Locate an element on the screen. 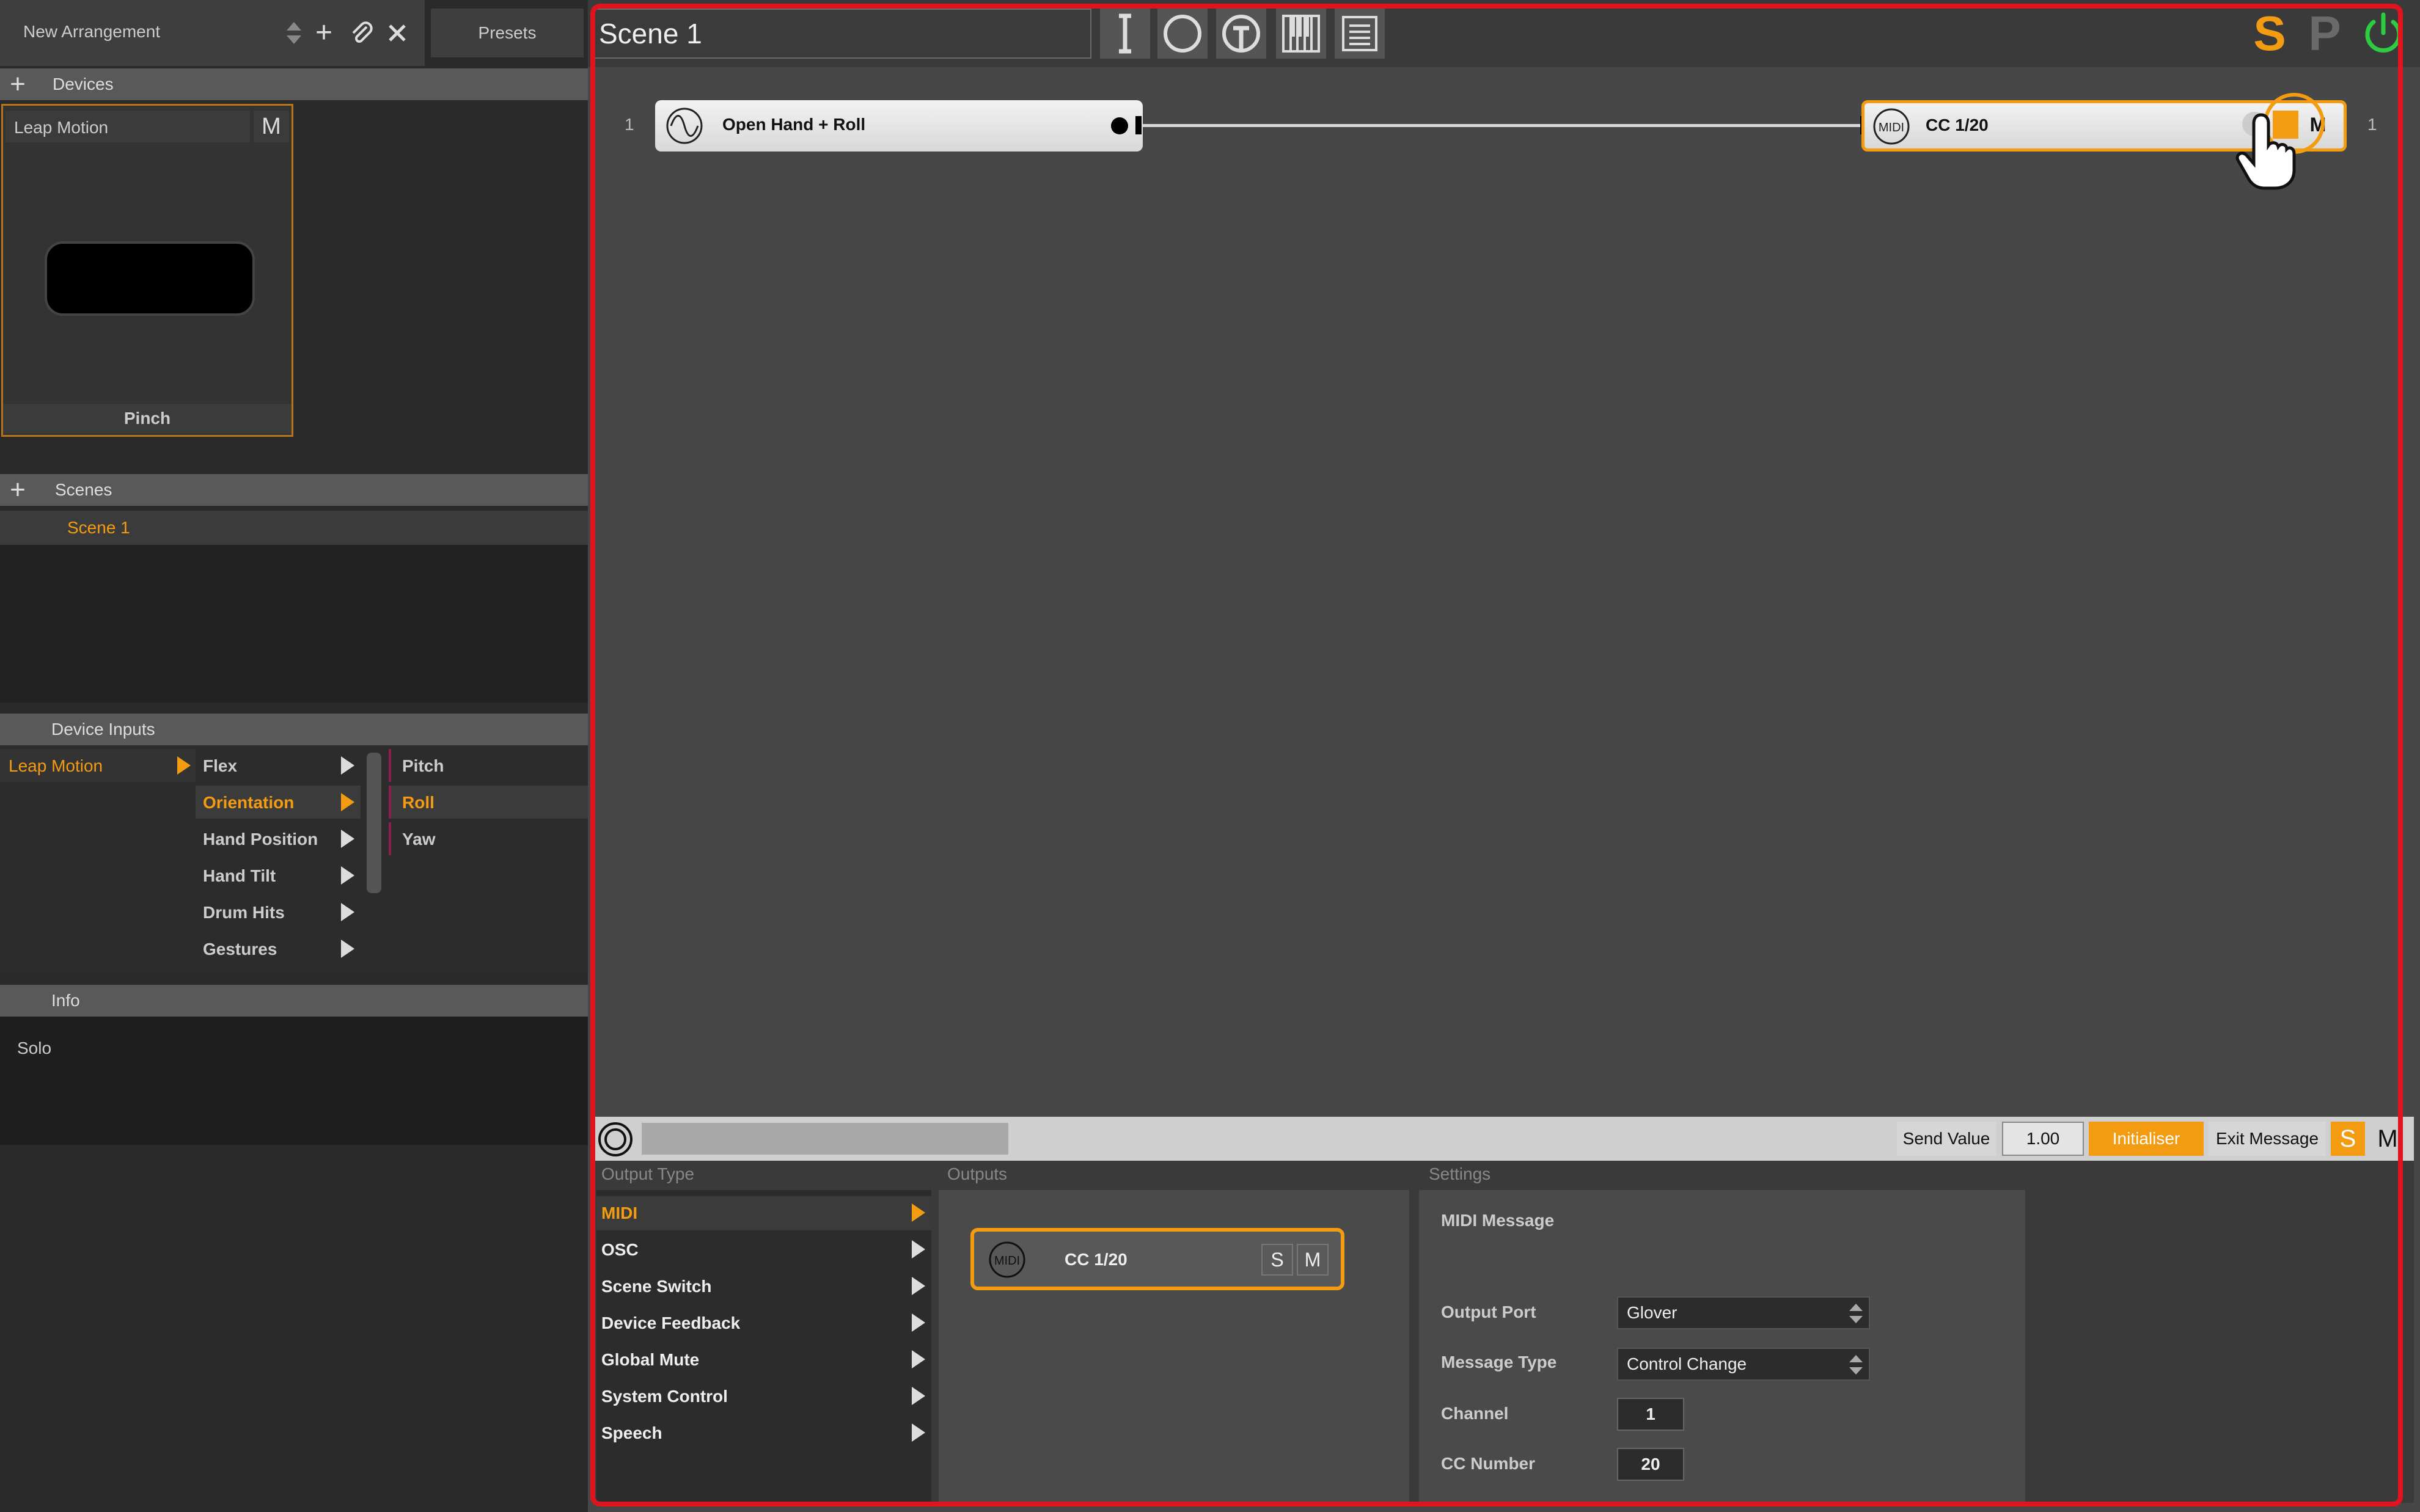  cc-number-value: 20 is located at coordinates (1651, 1465).